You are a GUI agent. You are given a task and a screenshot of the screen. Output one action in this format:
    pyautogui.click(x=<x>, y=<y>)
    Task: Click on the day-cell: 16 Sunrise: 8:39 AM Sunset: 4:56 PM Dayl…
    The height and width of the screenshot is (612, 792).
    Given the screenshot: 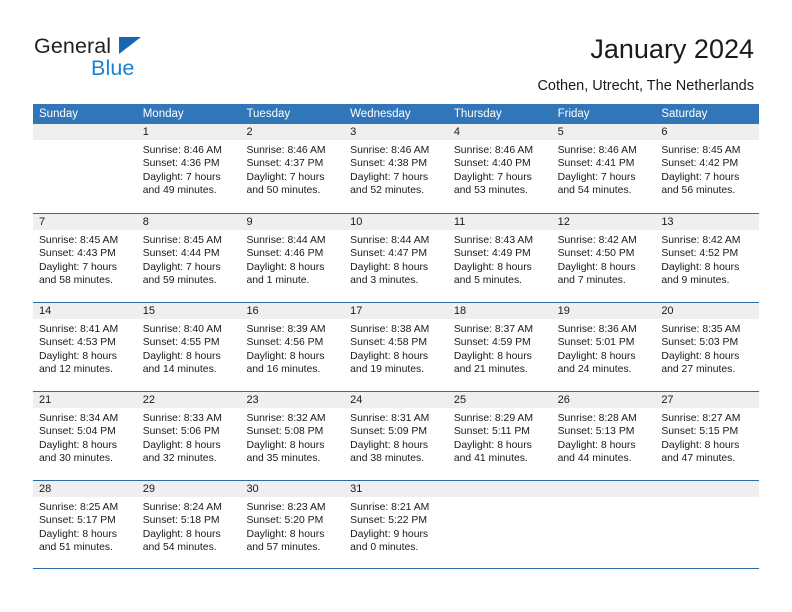 What is the action you would take?
    pyautogui.click(x=292, y=347)
    